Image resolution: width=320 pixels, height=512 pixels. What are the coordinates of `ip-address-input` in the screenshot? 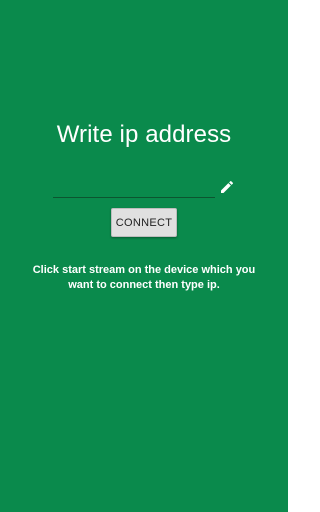 It's located at (134, 186).